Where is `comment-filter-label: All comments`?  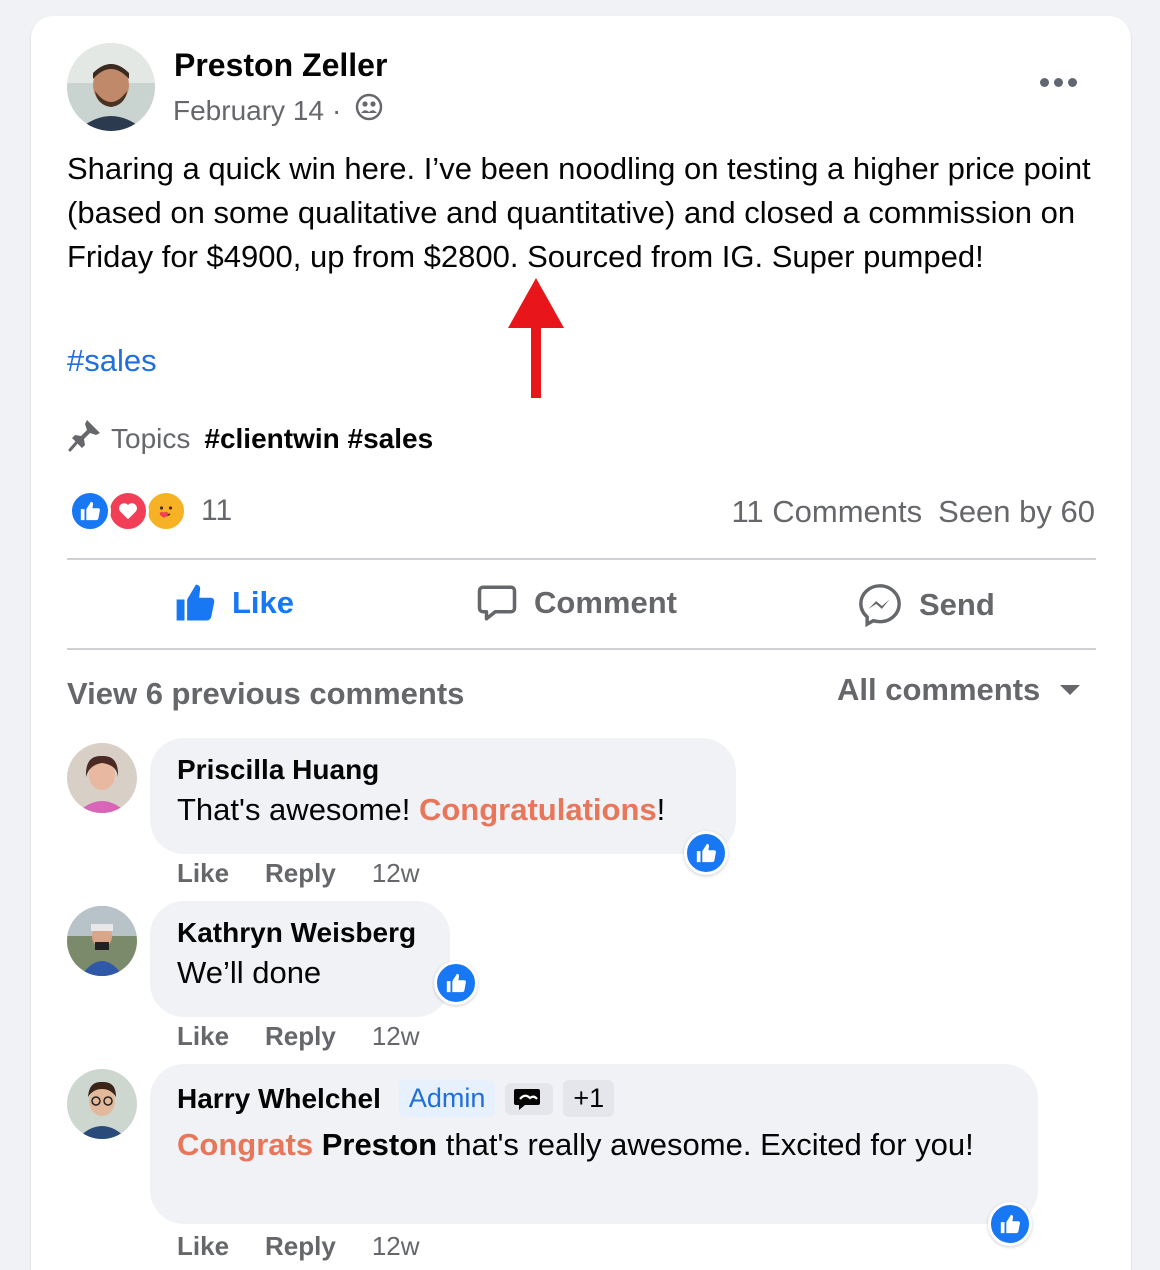
comment-filter-label: All comments is located at coordinates (939, 689).